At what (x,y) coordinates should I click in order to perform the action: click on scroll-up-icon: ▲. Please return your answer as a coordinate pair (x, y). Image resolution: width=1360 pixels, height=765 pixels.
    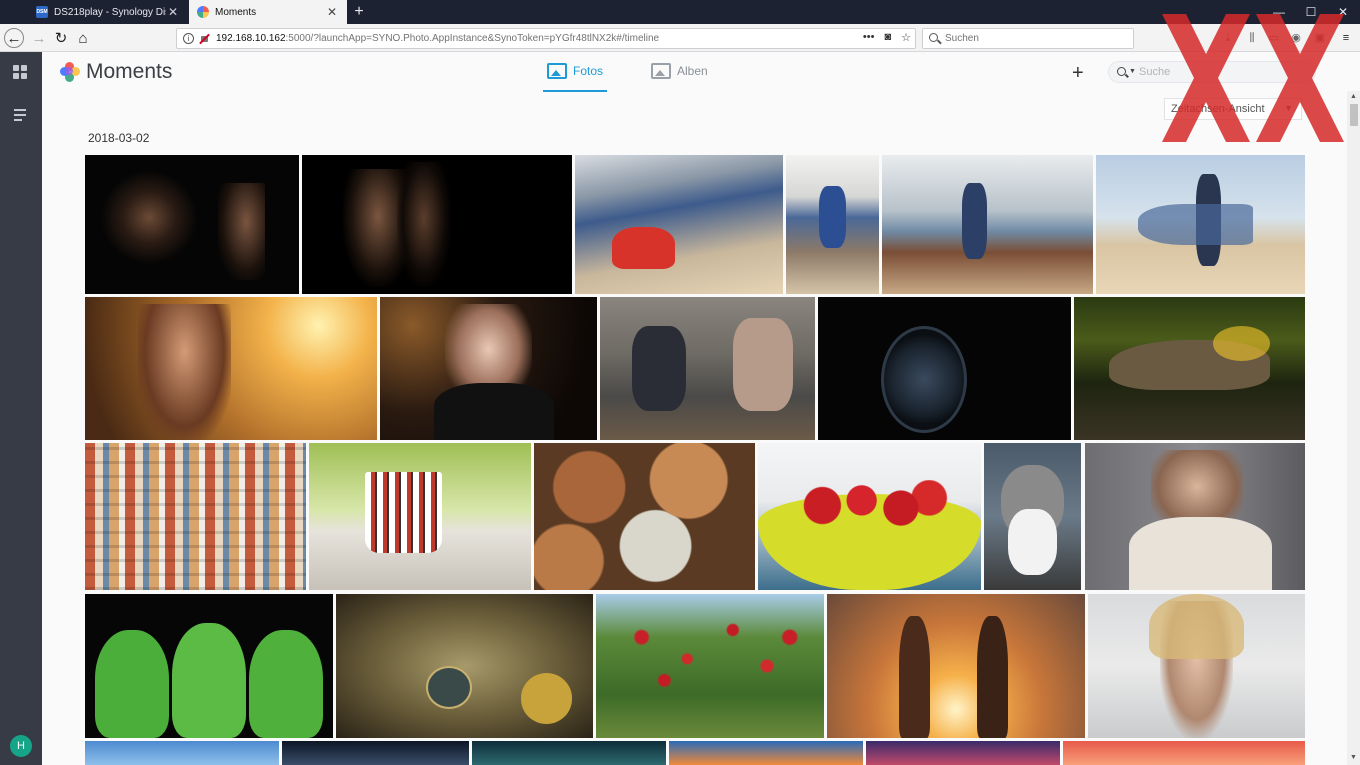
    Looking at the image, I should click on (1353, 96).